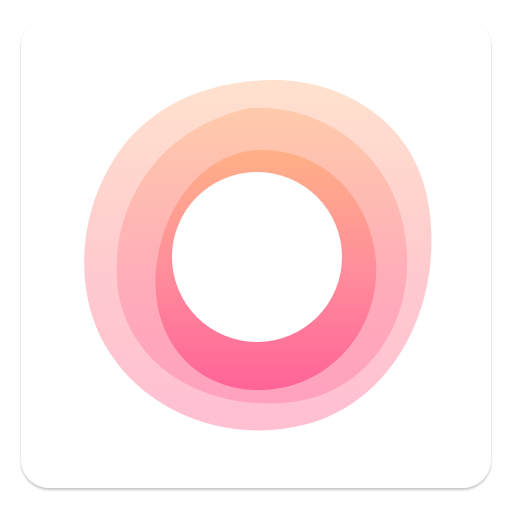 Image resolution: width=512 pixels, height=512 pixels. I want to click on ring-center, so click(257, 257).